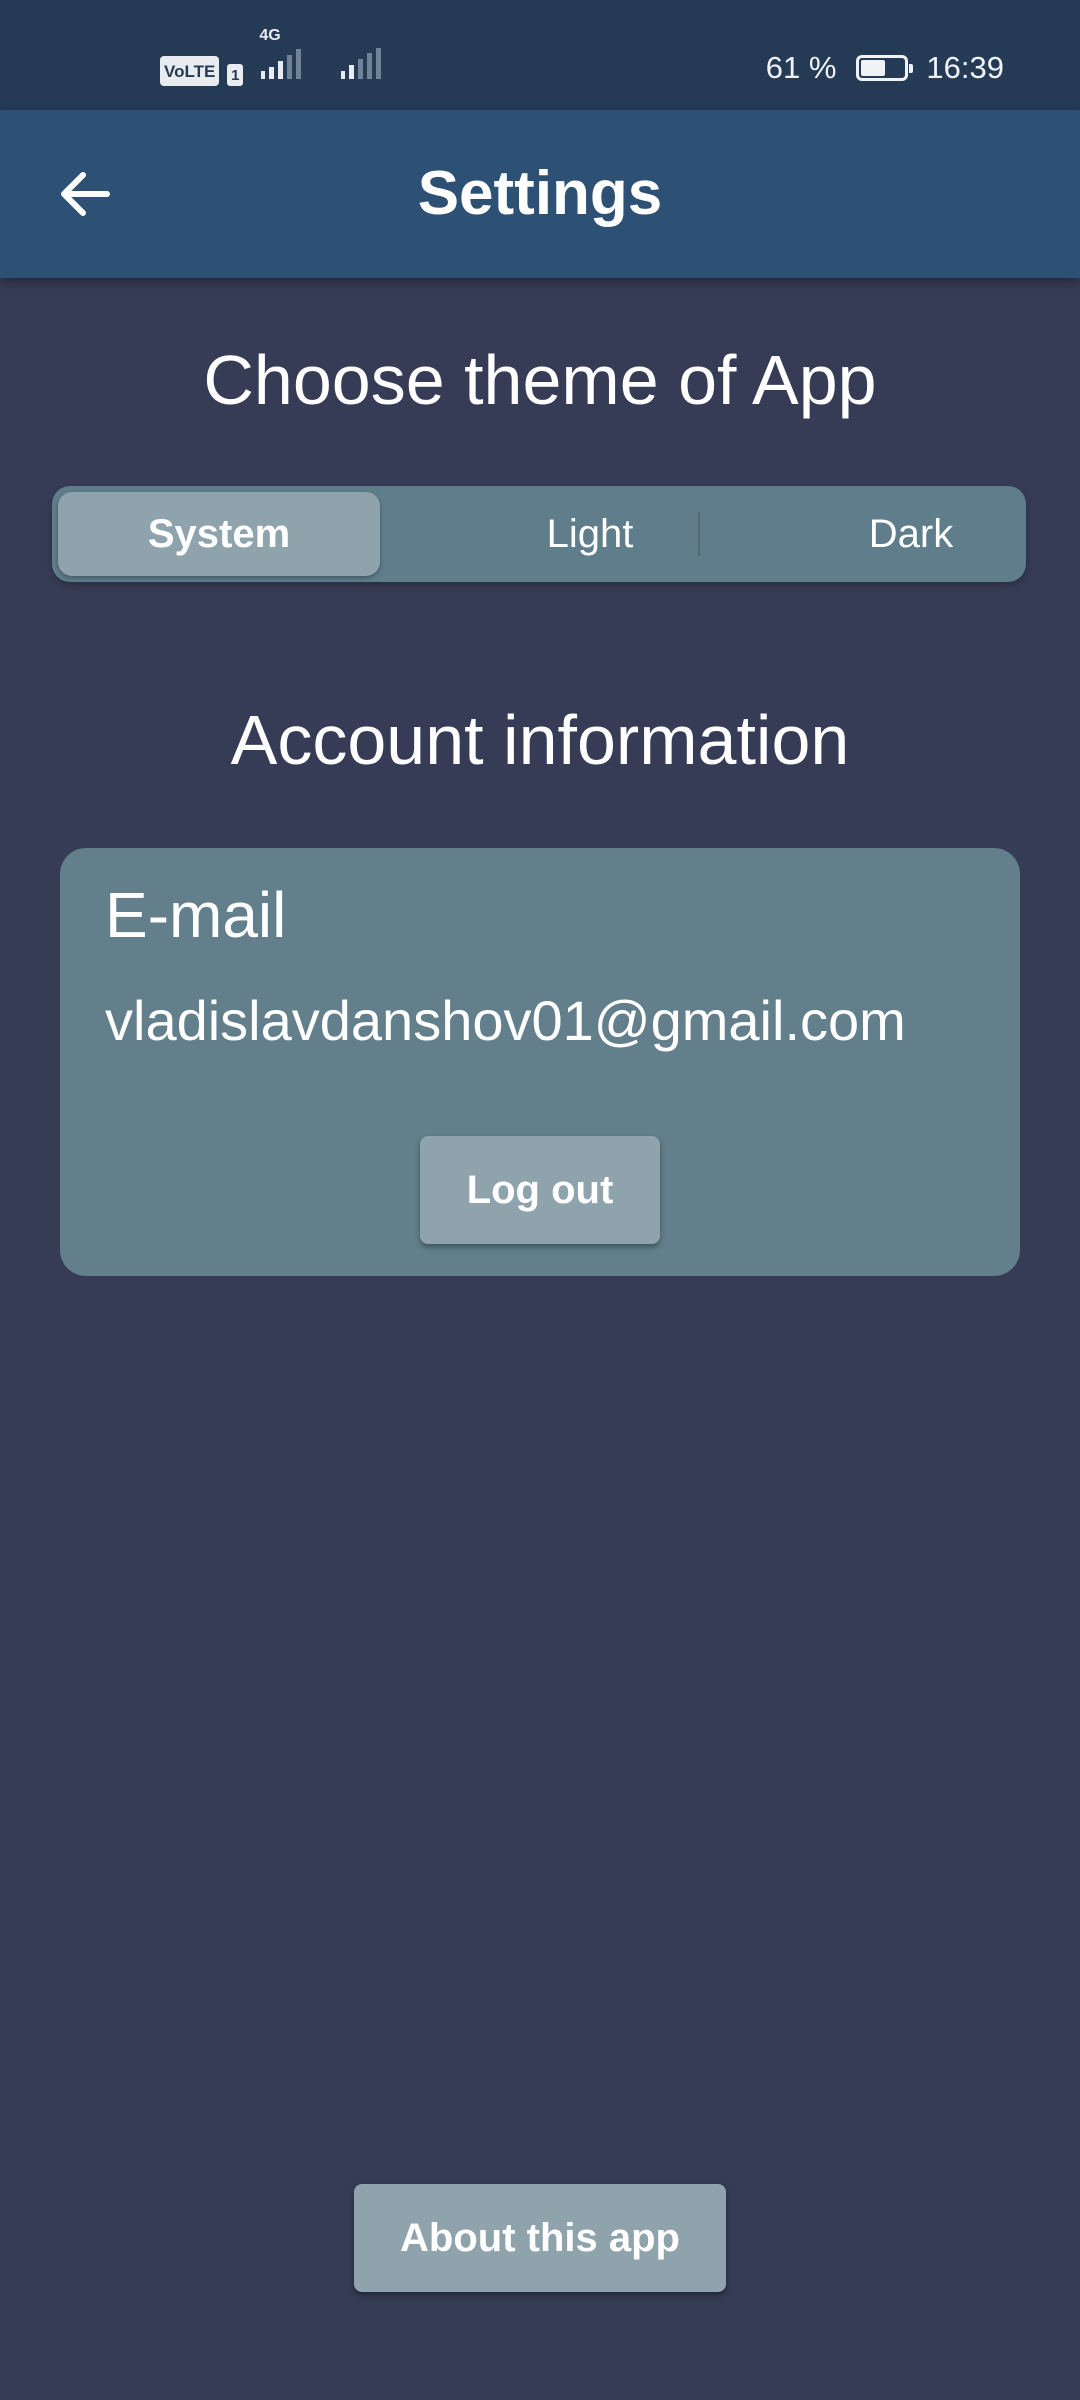  I want to click on theme-option-system: System, so click(219, 534).